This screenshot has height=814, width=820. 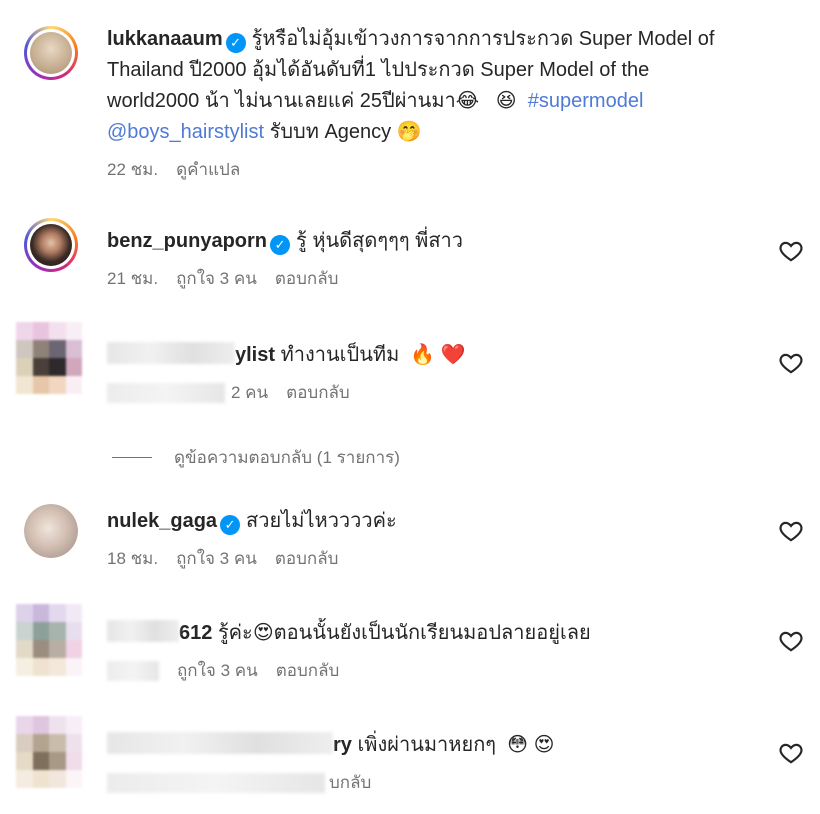 I want to click on comment-timestamp: 18 ชม., so click(x=133, y=558).